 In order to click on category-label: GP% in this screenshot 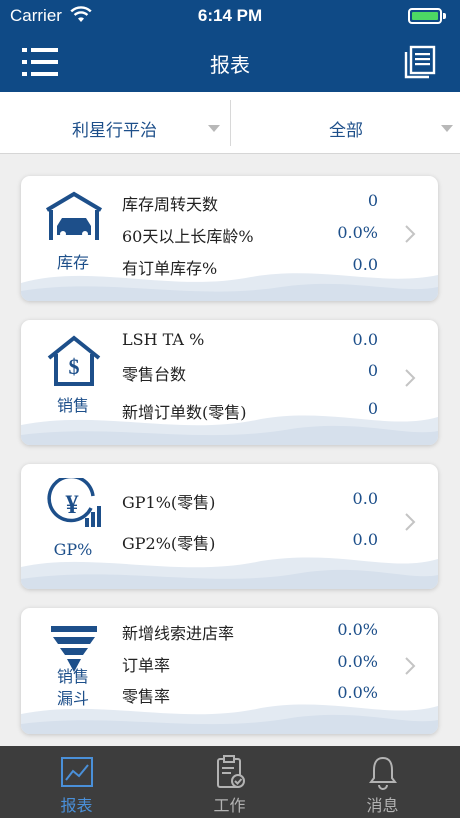, I will do `click(73, 549)`.